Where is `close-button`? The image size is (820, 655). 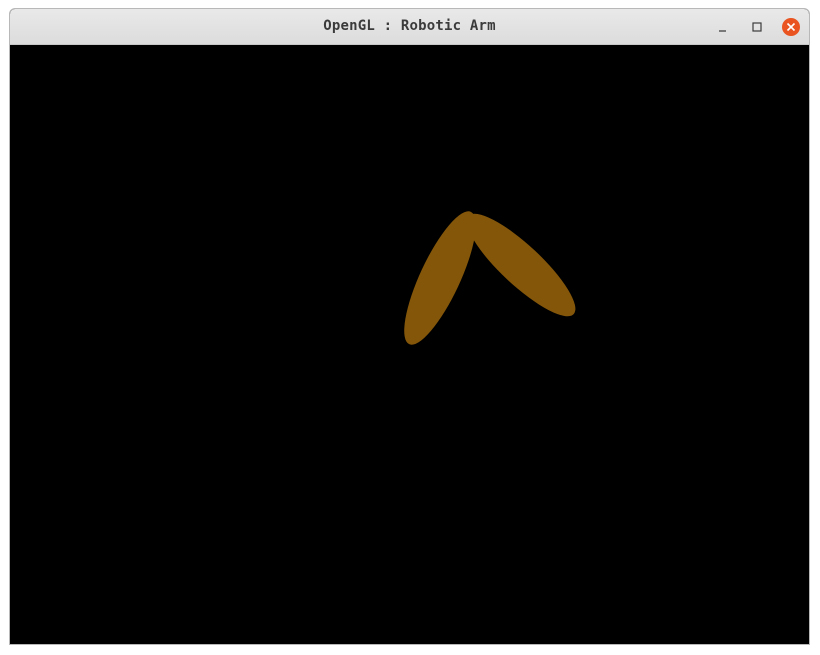
close-button is located at coordinates (791, 27).